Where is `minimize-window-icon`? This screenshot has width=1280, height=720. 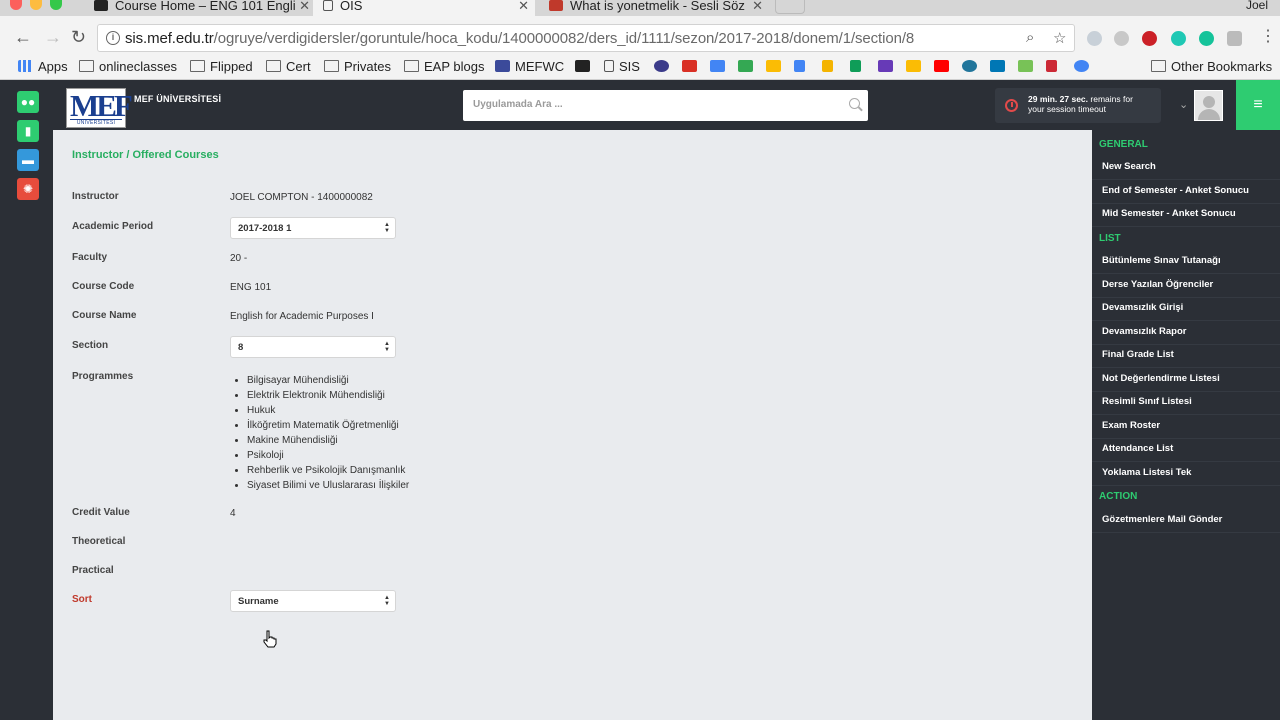 minimize-window-icon is located at coordinates (36, 5).